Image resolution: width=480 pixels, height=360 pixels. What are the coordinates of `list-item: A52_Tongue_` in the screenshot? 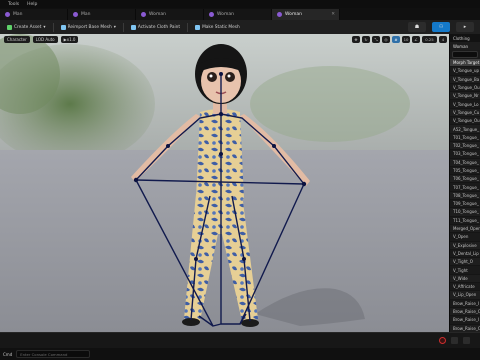 It's located at (465, 129).